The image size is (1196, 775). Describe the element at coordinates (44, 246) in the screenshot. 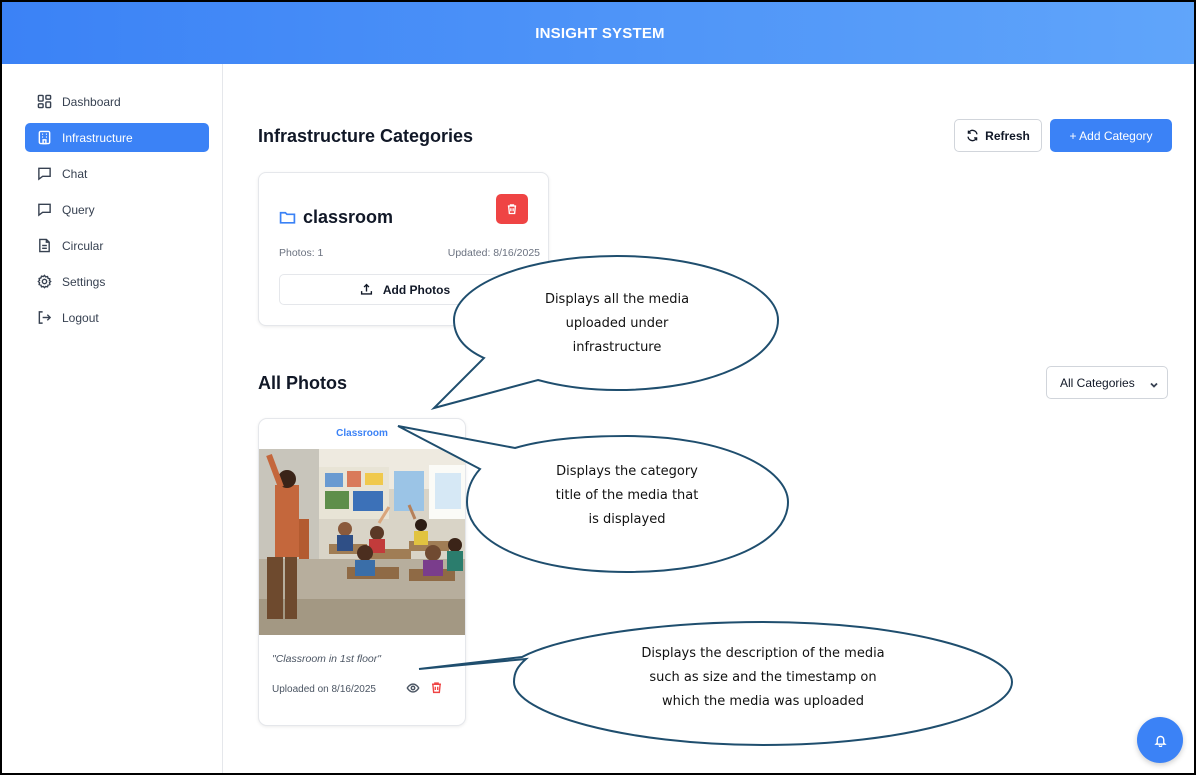

I see `document-icon` at that location.